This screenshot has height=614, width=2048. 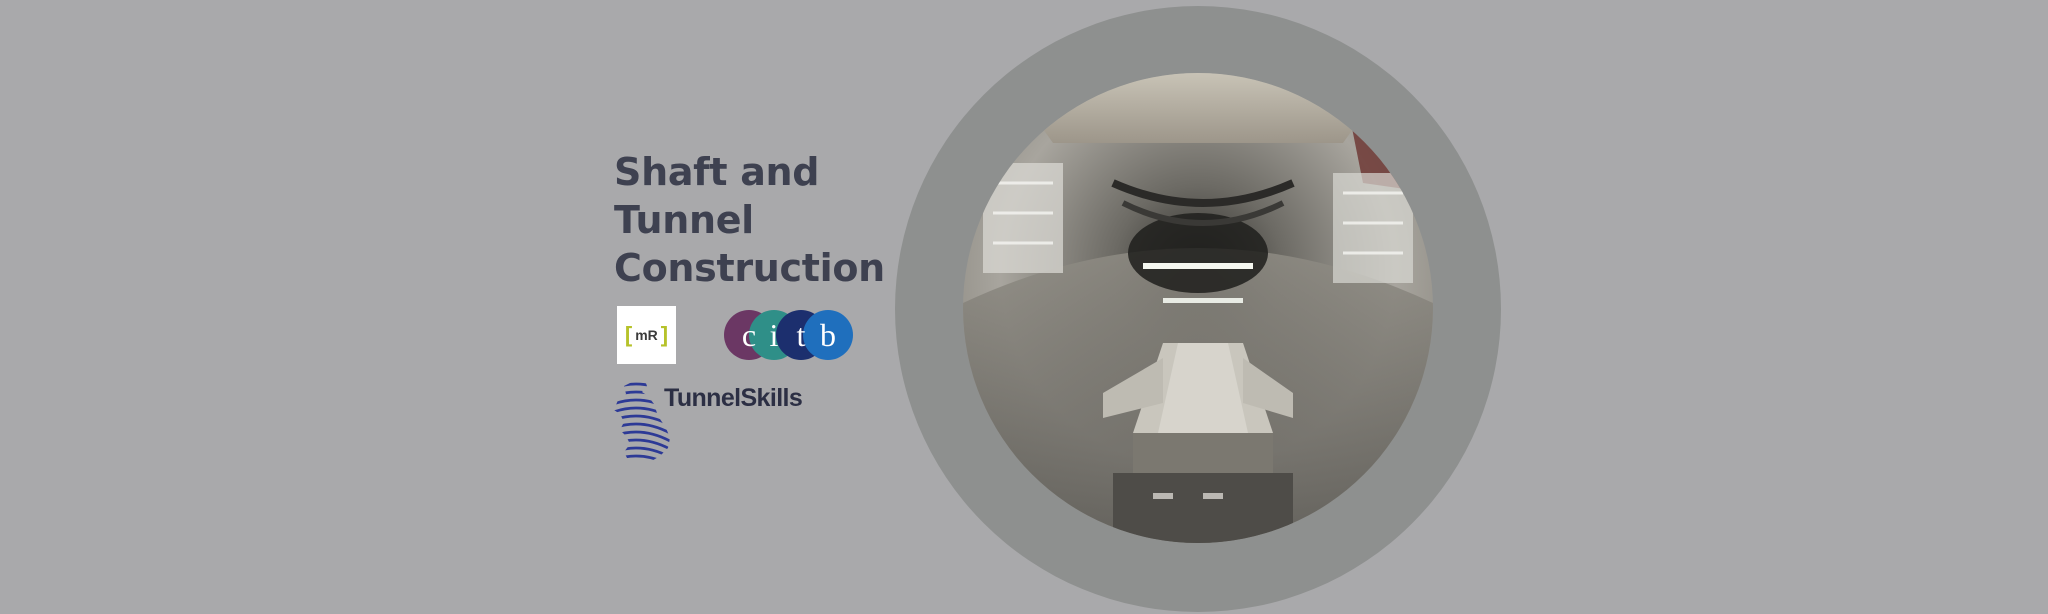 What do you see at coordinates (788, 335) in the screenshot?
I see `citb-logo: c i t b` at bounding box center [788, 335].